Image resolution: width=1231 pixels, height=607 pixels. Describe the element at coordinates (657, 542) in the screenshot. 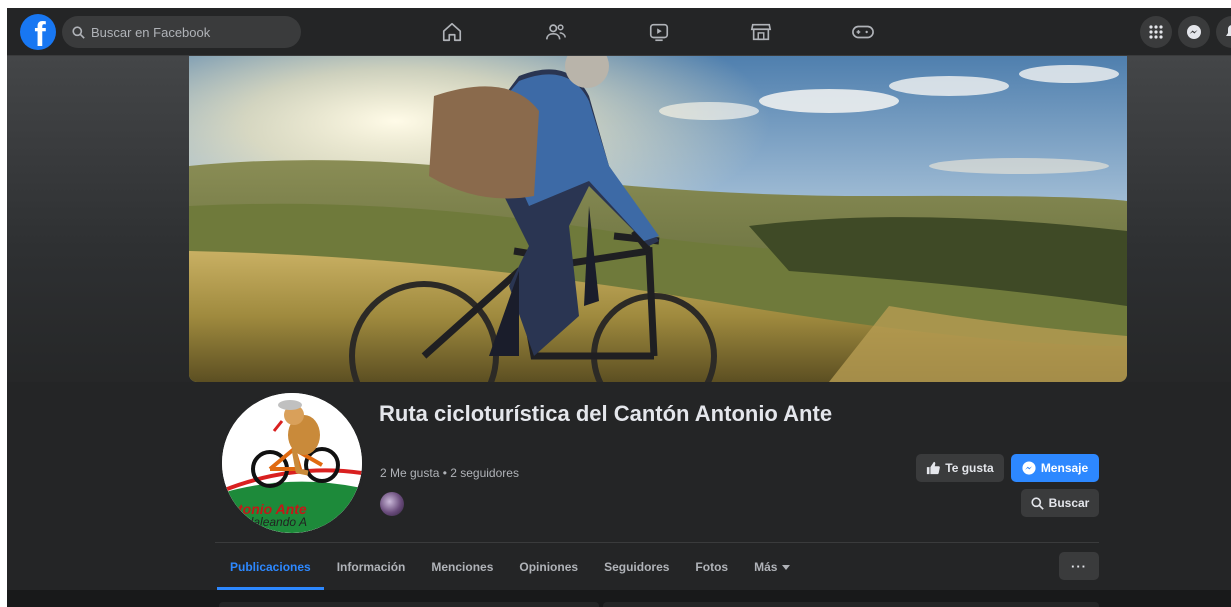

I see `header-divider` at that location.